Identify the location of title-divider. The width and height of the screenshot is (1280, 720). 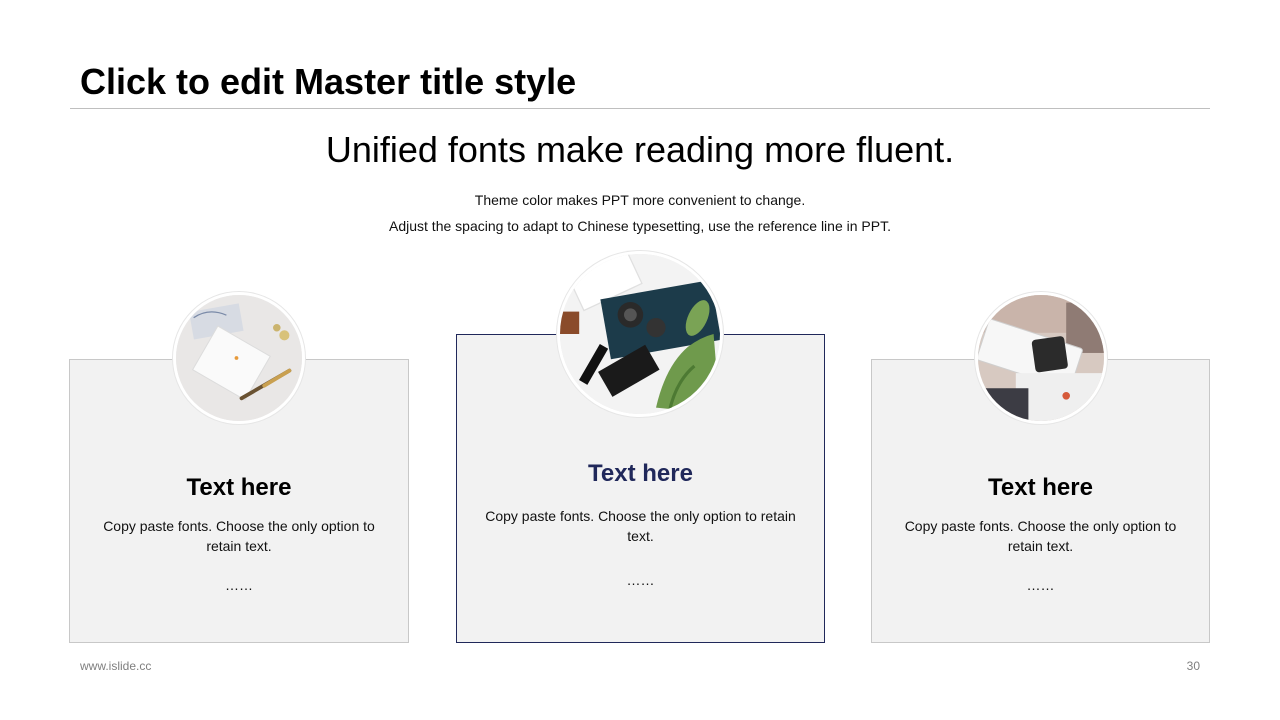
(640, 108).